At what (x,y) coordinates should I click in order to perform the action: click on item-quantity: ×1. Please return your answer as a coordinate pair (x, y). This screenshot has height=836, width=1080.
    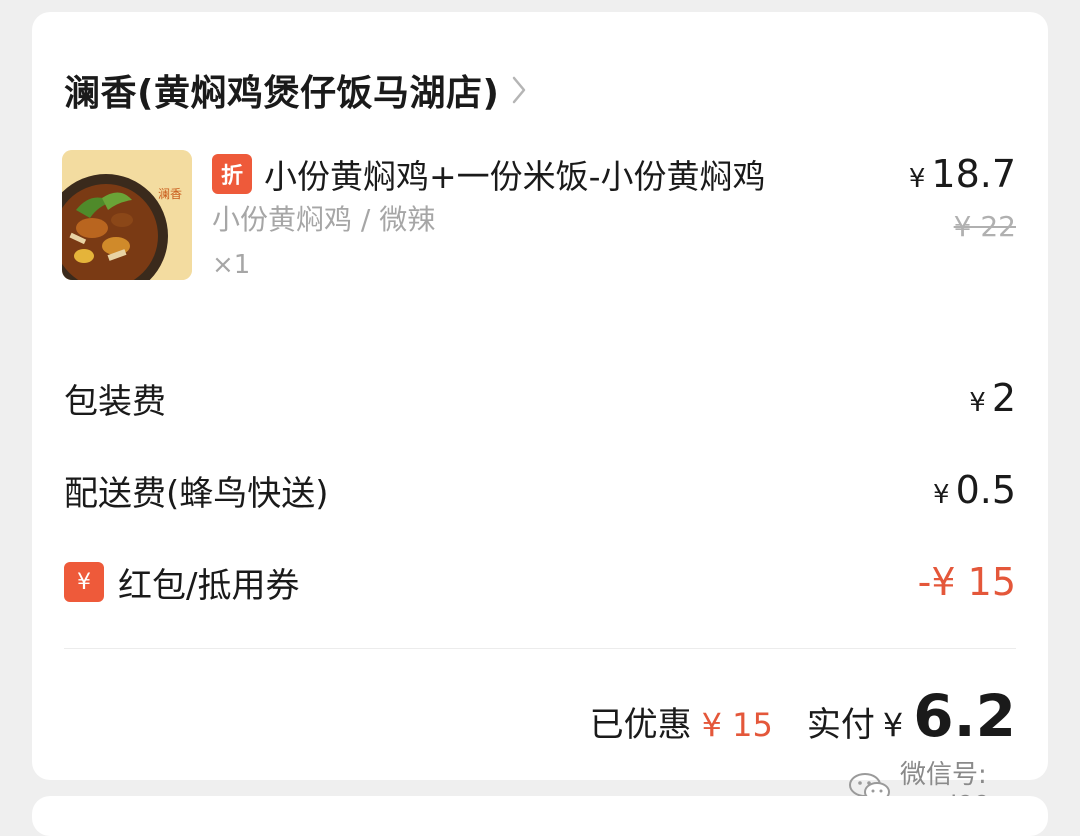
    Looking at the image, I should click on (231, 265).